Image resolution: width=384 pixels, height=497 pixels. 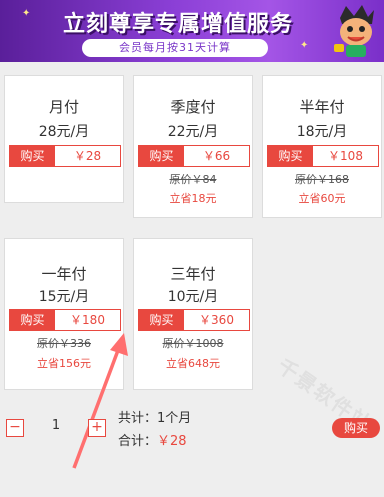 What do you see at coordinates (15, 428) in the screenshot?
I see `decrease-quantity-button: −` at bounding box center [15, 428].